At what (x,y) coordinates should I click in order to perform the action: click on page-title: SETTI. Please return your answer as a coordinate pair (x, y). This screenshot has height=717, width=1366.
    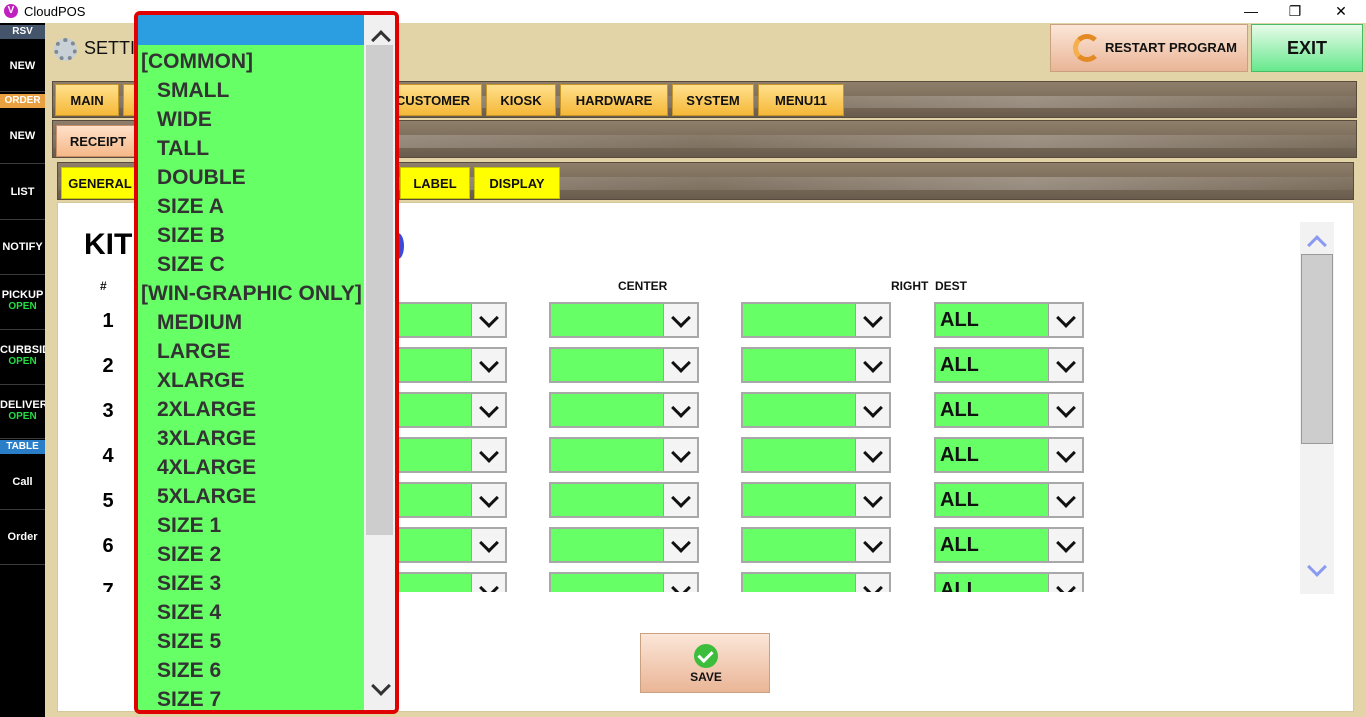
    Looking at the image, I should click on (110, 48).